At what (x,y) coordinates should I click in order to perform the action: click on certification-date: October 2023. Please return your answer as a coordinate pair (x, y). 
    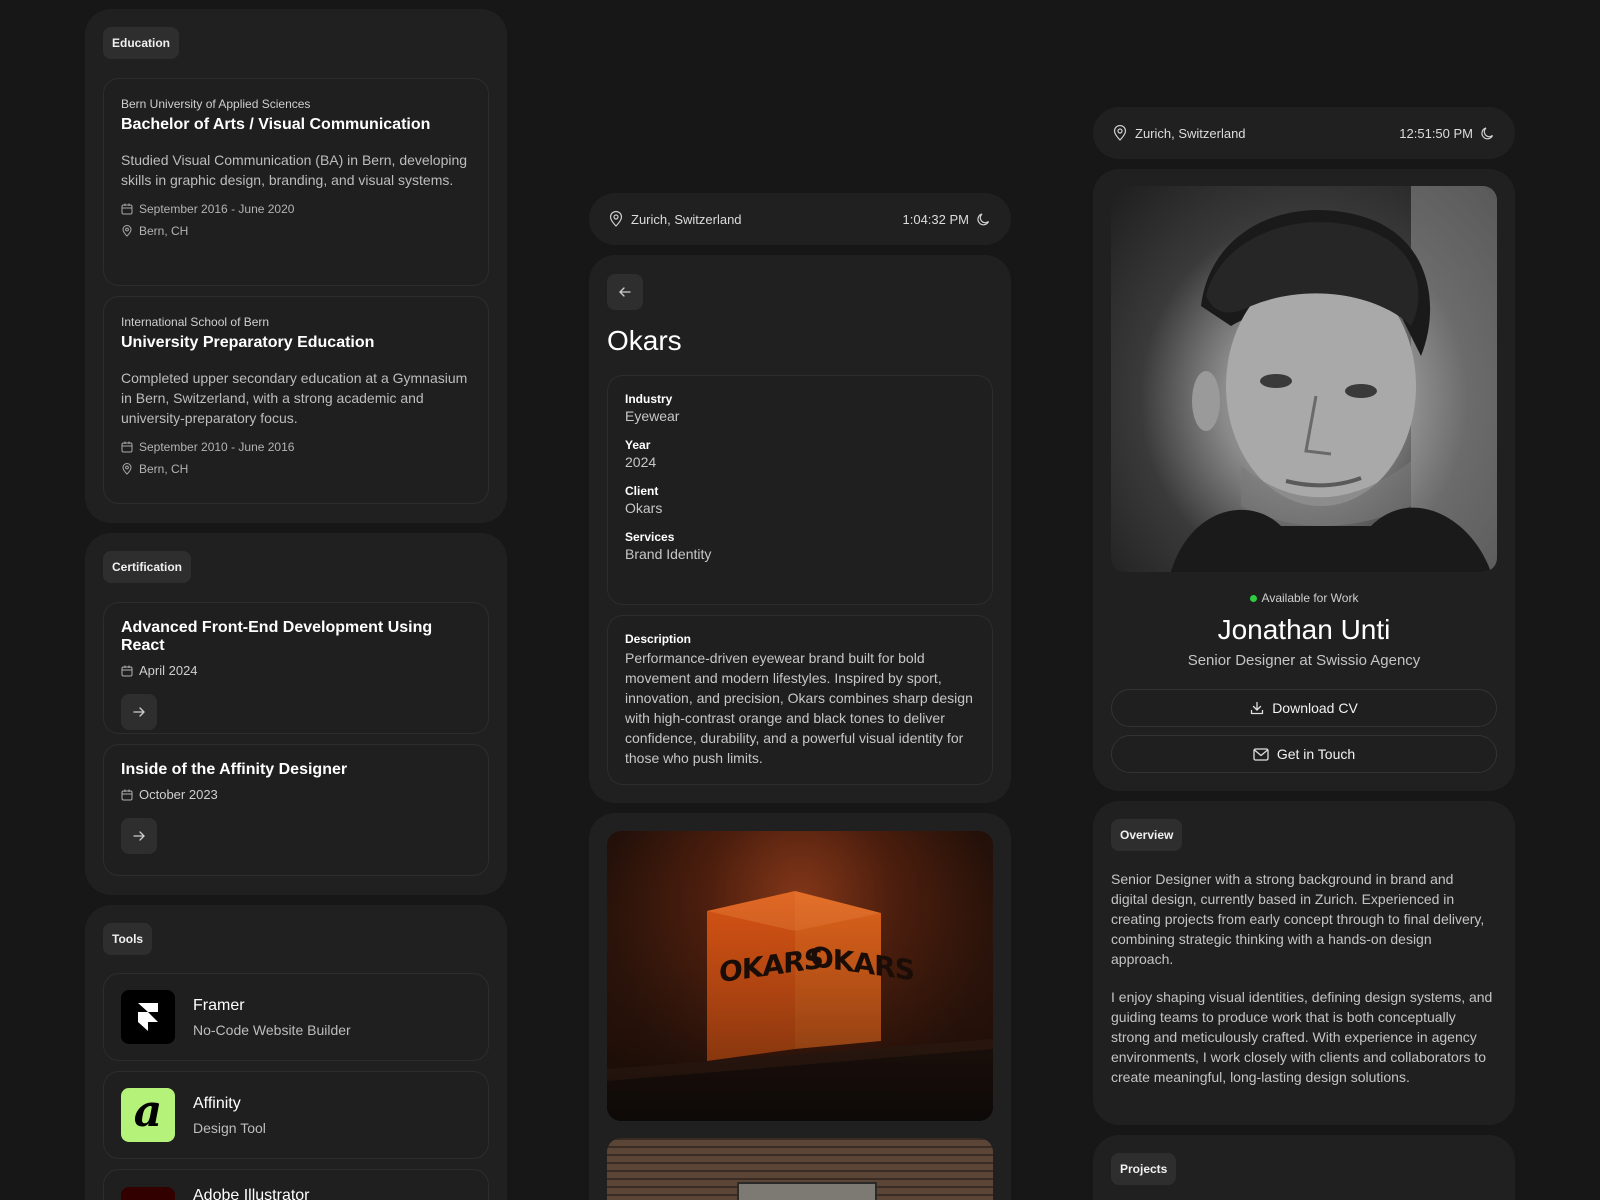
    Looking at the image, I should click on (178, 794).